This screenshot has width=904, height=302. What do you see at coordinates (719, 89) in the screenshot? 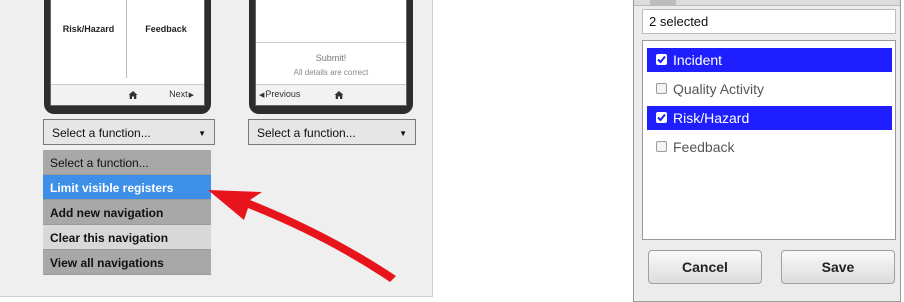
I see `option-label: Quality Activity` at bounding box center [719, 89].